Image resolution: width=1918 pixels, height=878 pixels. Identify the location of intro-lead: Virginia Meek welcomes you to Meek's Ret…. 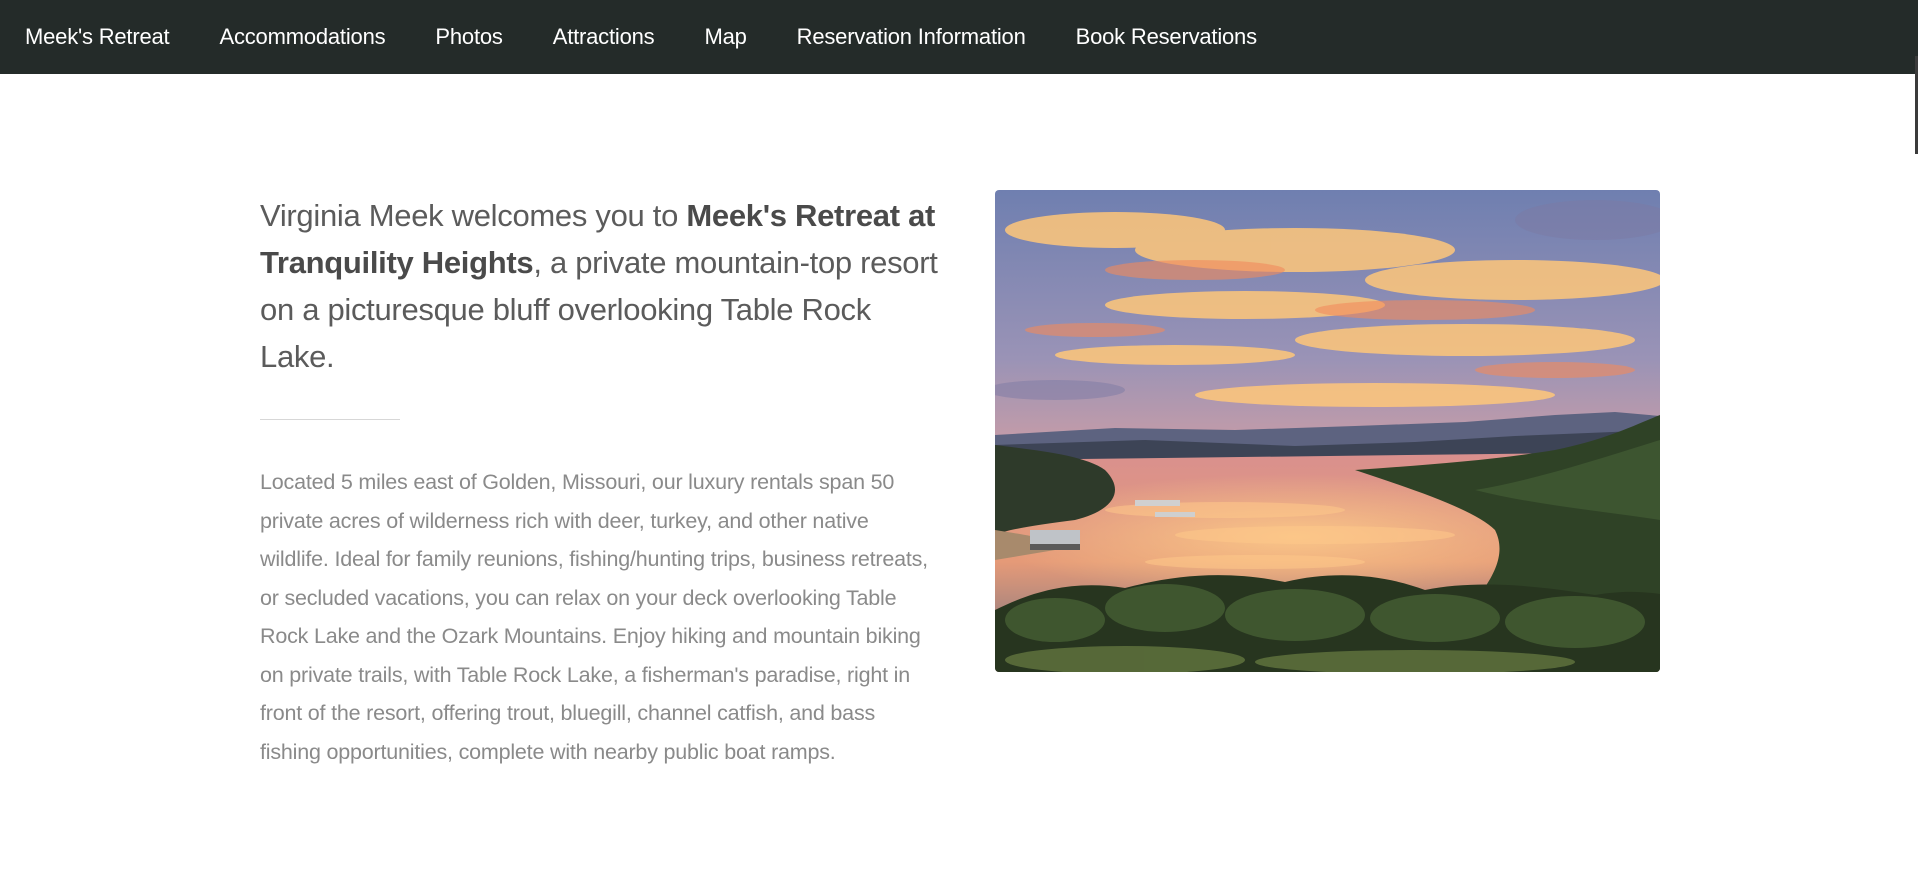
(600, 286).